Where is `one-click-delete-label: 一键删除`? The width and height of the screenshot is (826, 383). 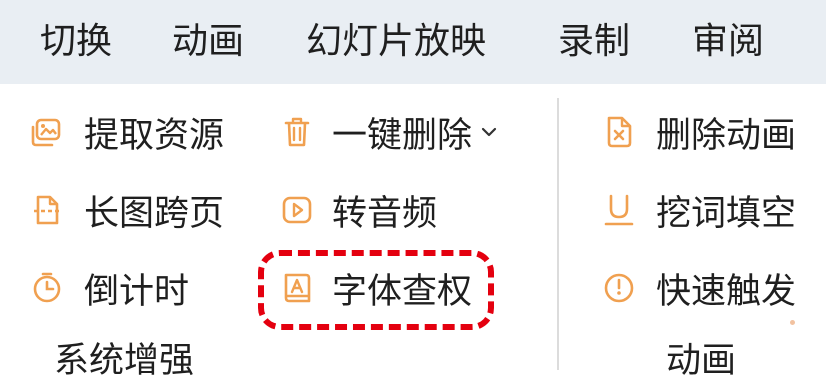
one-click-delete-label: 一键删除 is located at coordinates (402, 135).